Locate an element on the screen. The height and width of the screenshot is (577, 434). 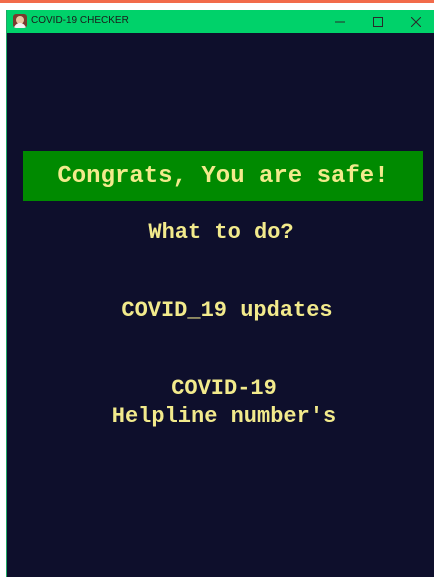
maximize-icon is located at coordinates (378, 21).